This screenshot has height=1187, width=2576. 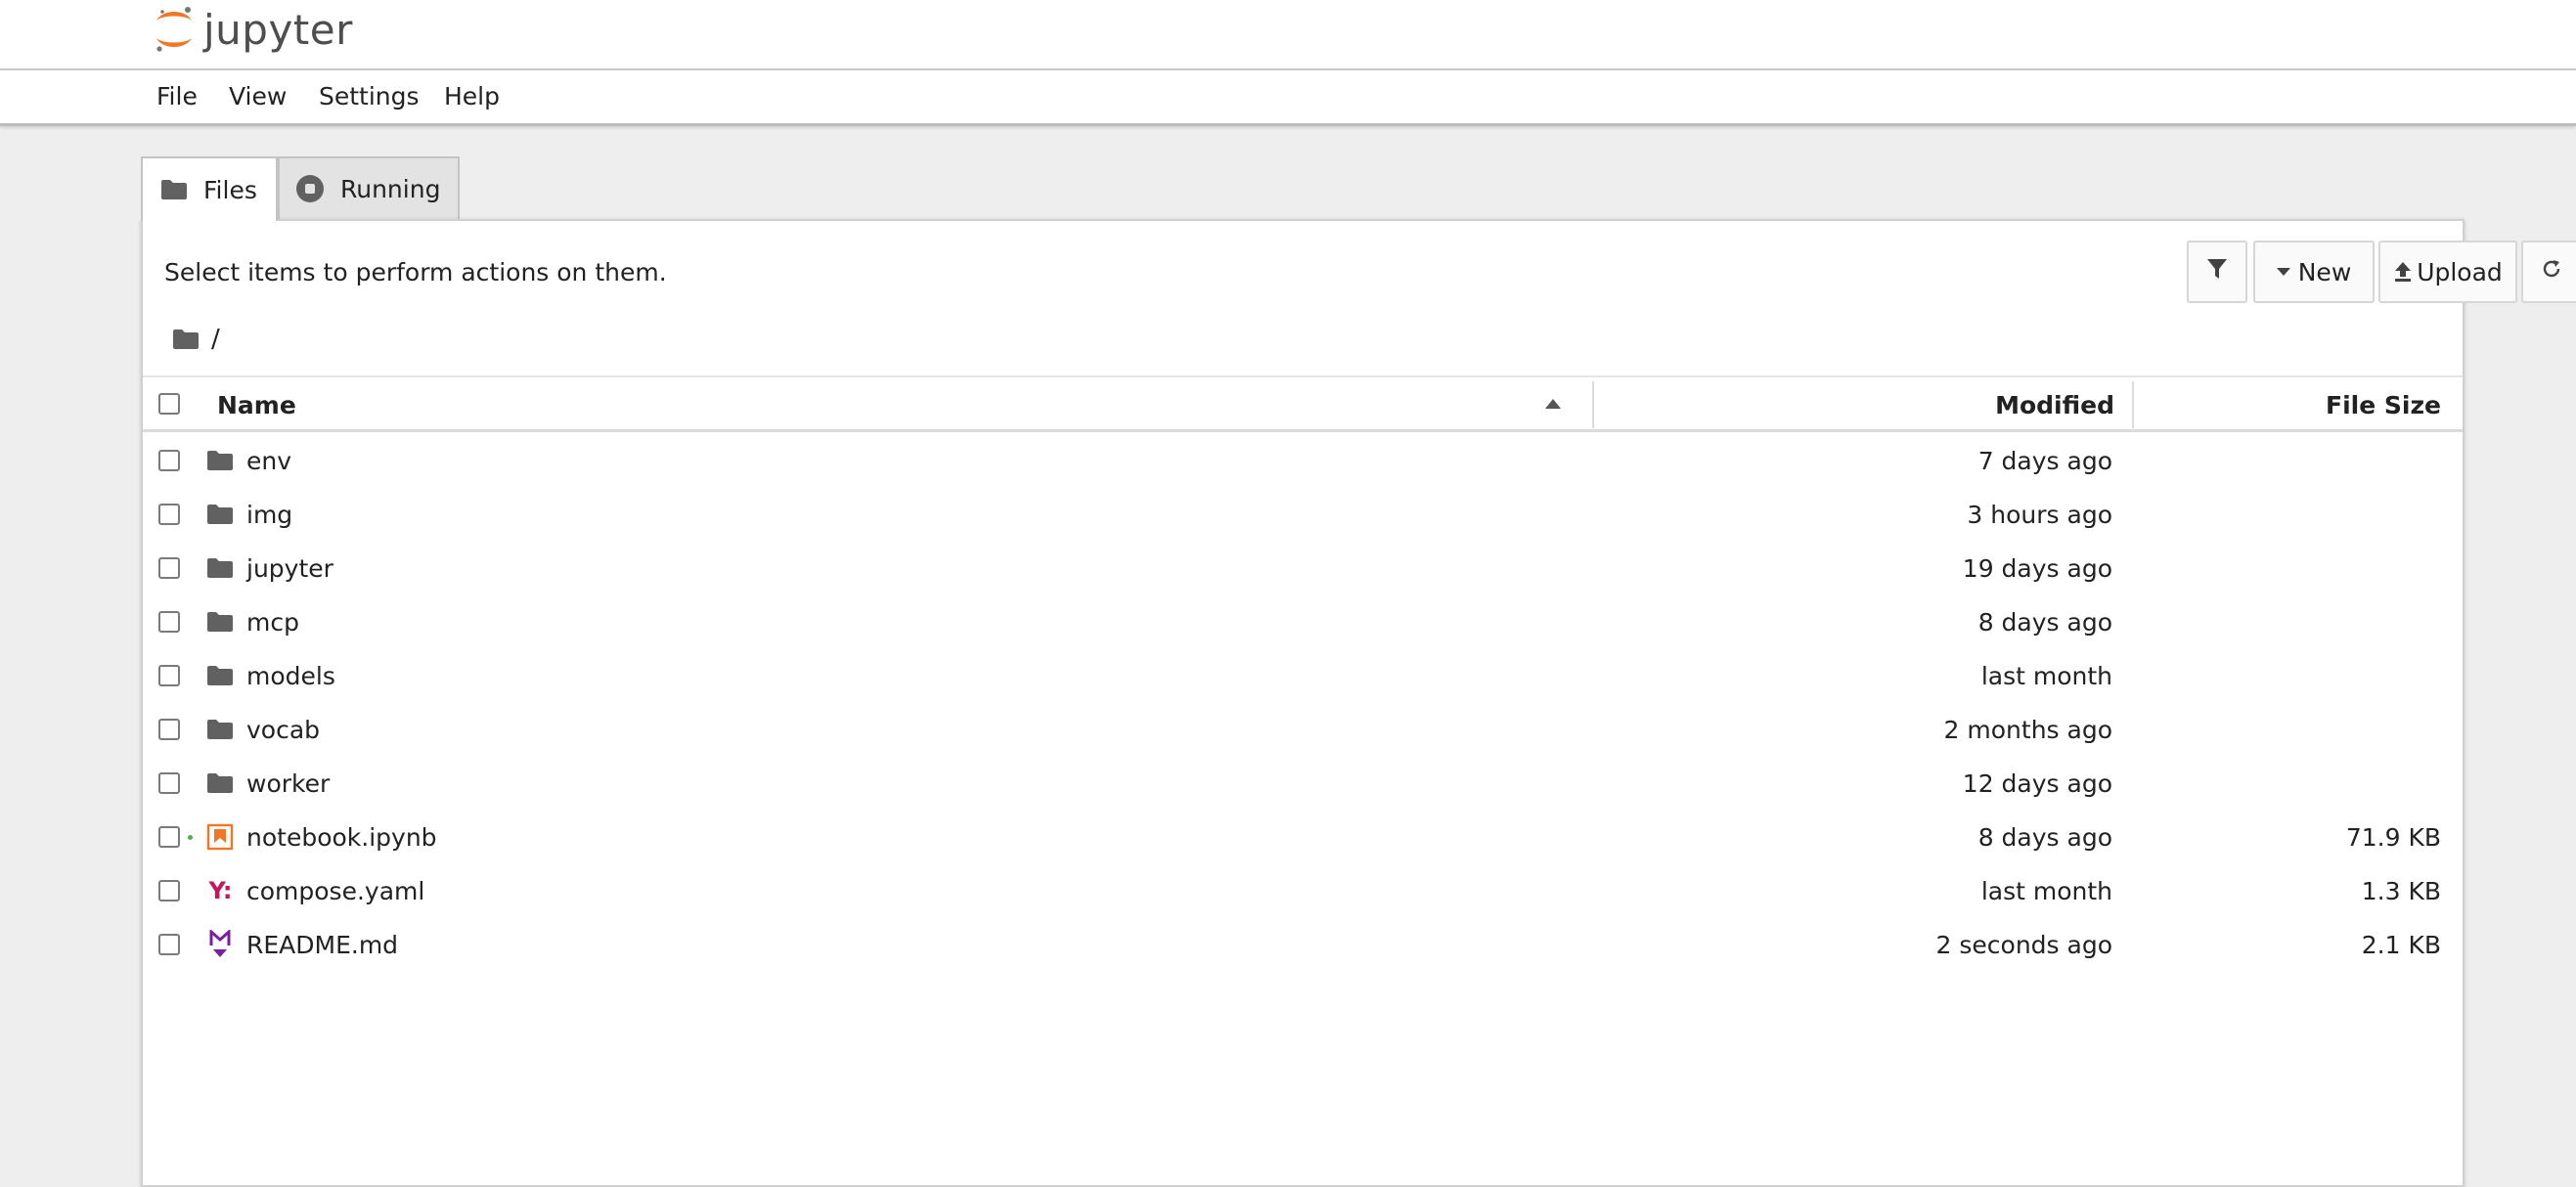 I want to click on file-name: worker, so click(x=288, y=784).